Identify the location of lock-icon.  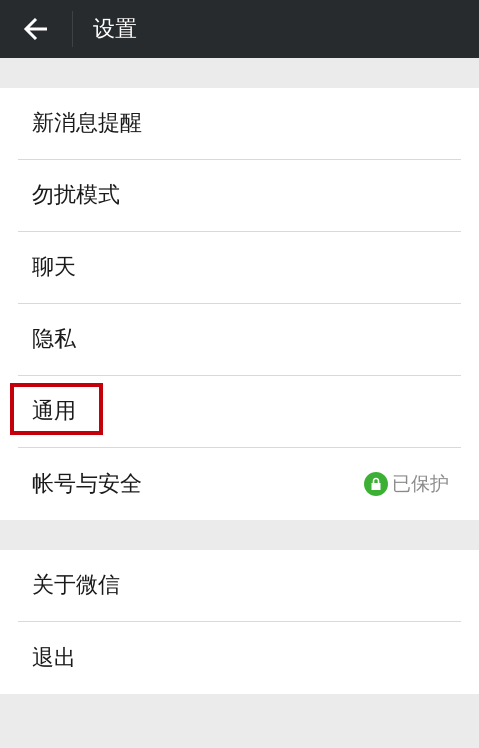
(376, 484).